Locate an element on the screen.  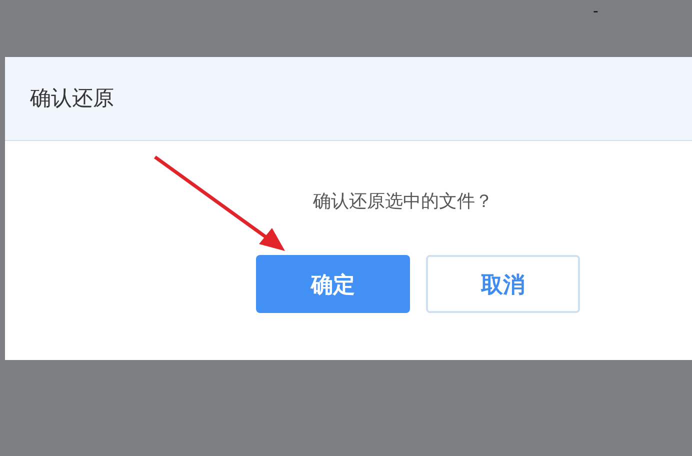
confirm-button: 确定 is located at coordinates (333, 284).